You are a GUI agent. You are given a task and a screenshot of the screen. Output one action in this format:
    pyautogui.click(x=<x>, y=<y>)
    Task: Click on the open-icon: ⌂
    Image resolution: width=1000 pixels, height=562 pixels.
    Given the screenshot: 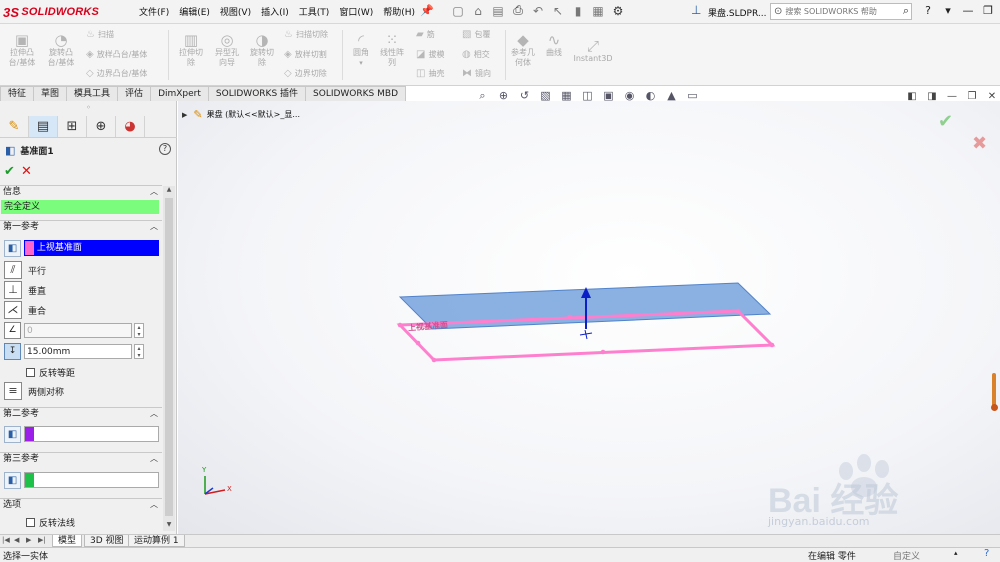 What is the action you would take?
    pyautogui.click(x=478, y=11)
    